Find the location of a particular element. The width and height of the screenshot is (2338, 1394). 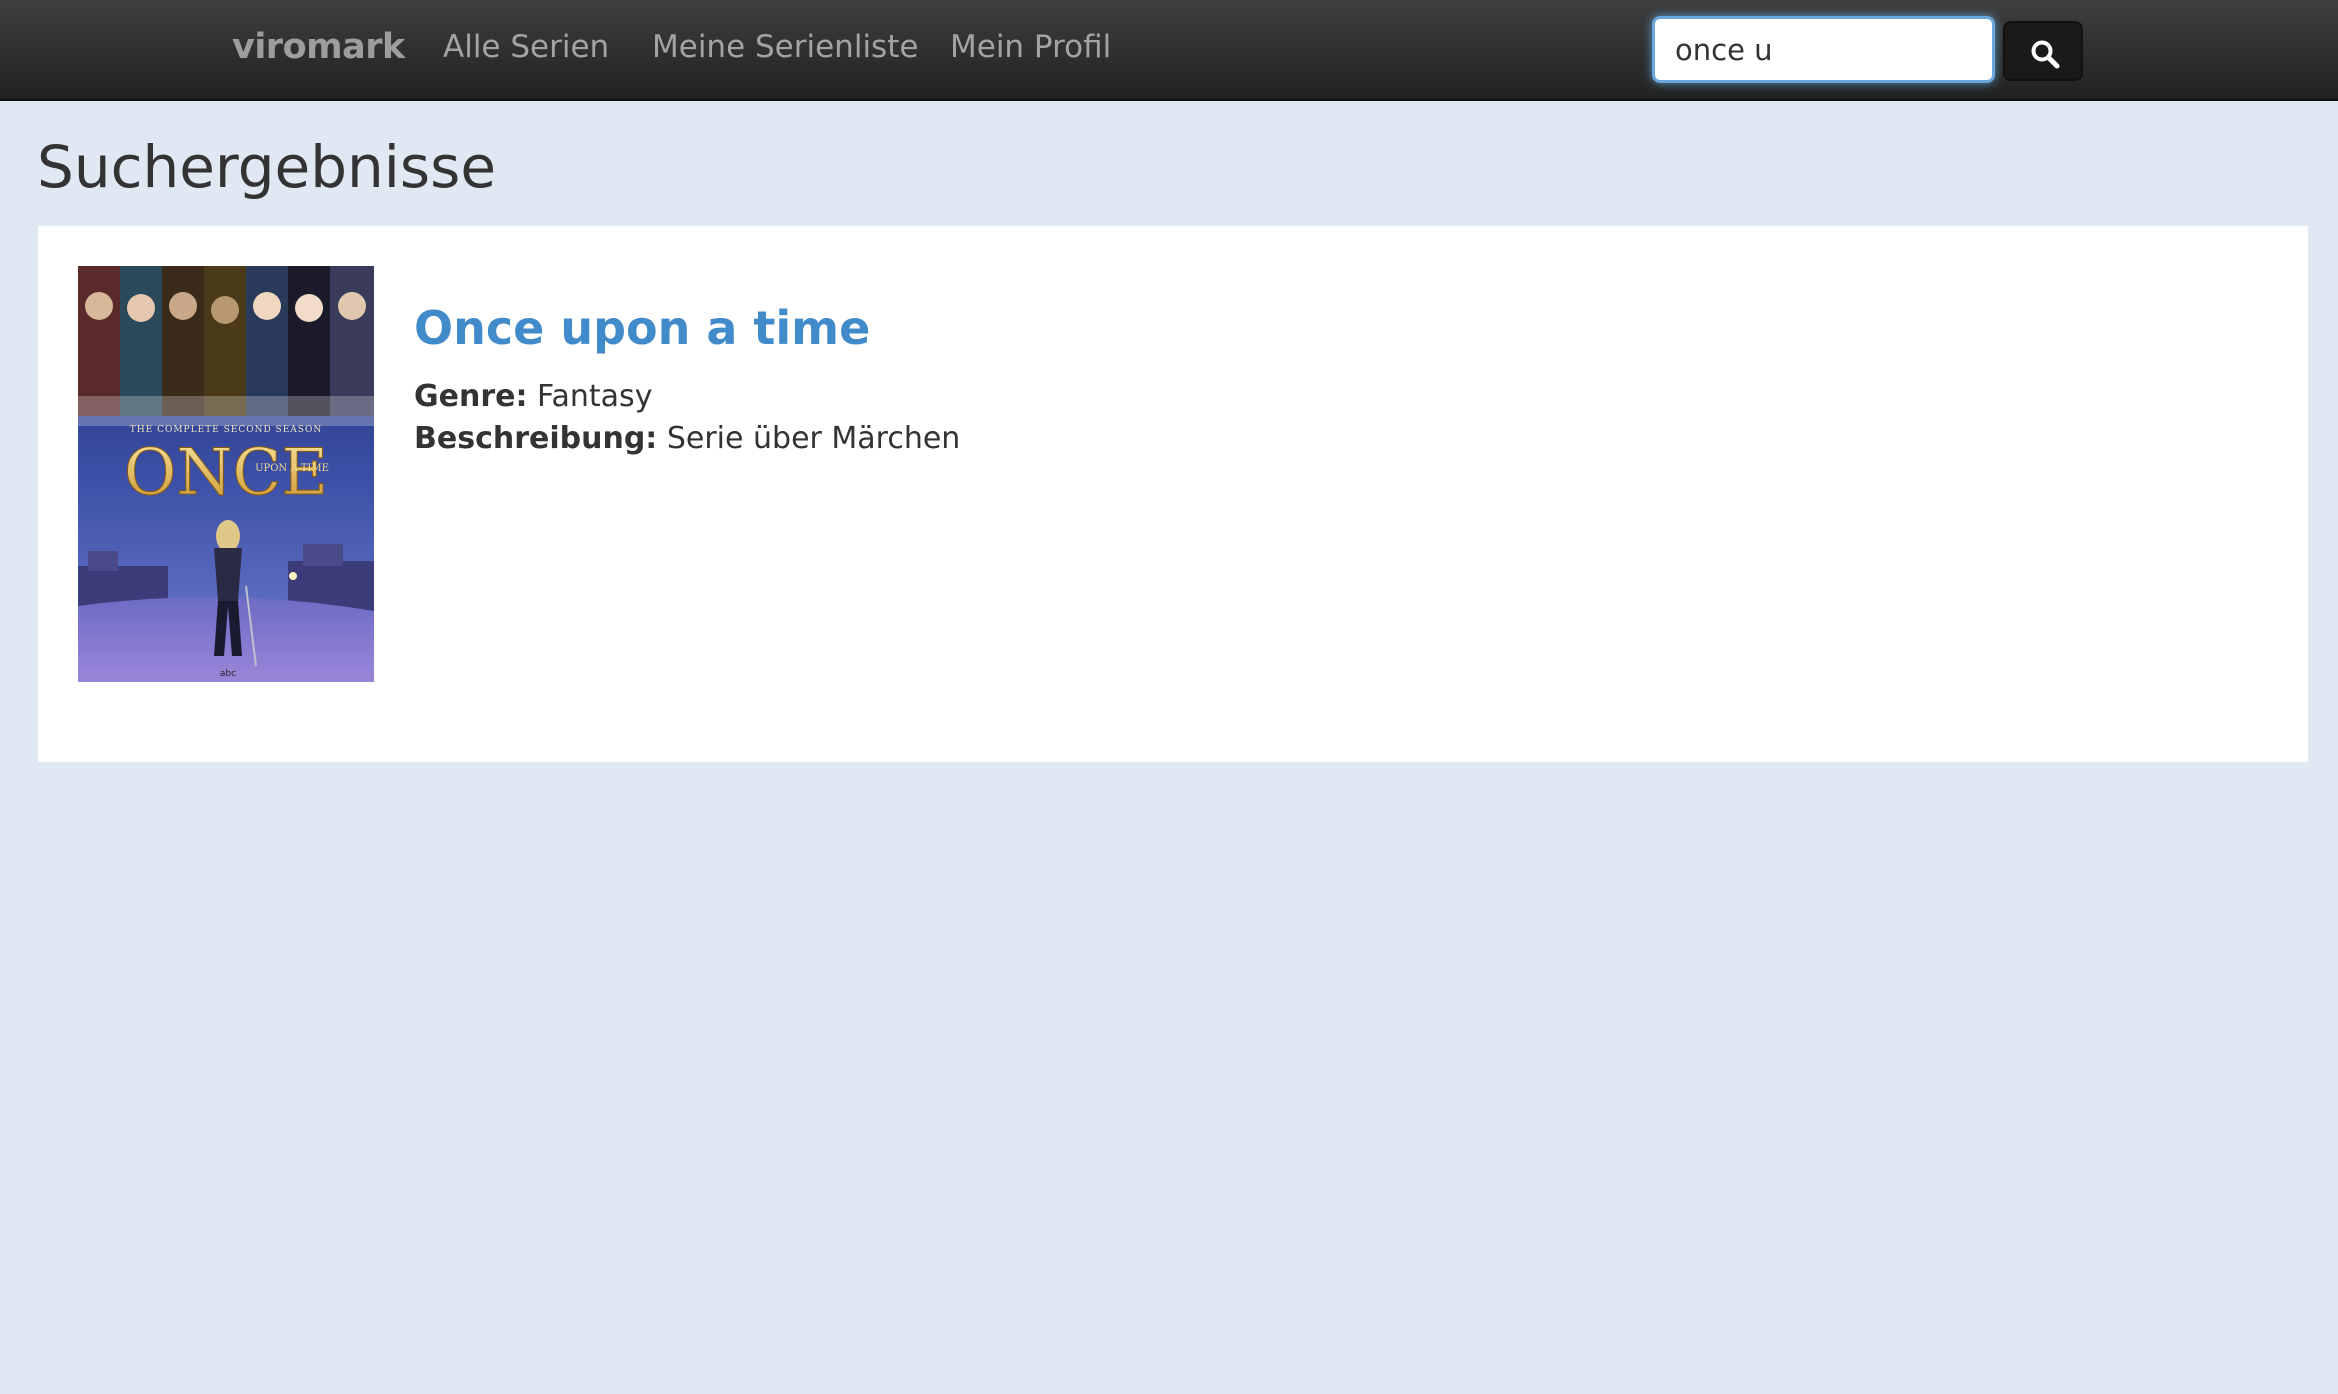

nav-link-alle-serien: Alle Serien is located at coordinates (526, 47).